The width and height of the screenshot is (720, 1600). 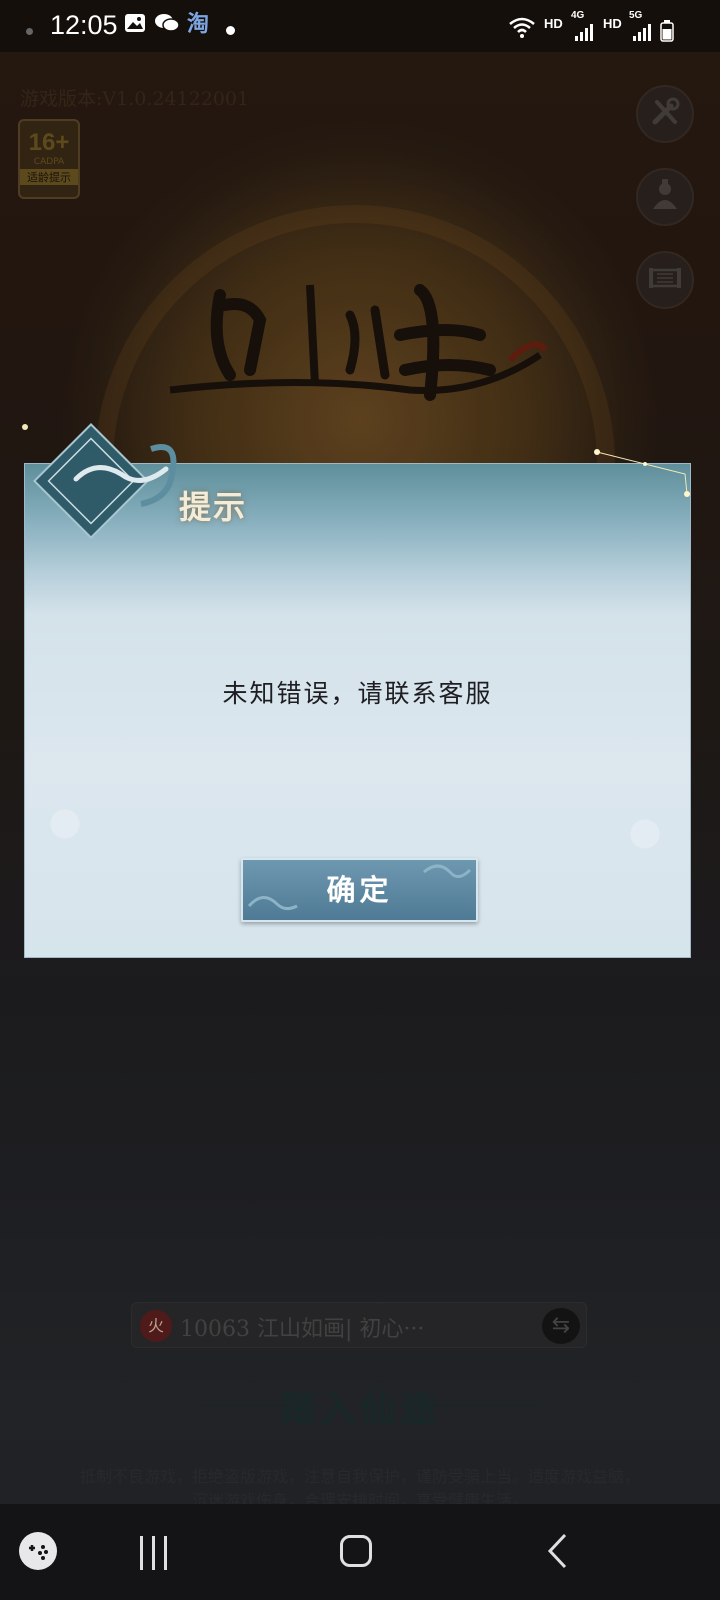 I want to click on dialog-title: 提示, so click(x=213, y=507).